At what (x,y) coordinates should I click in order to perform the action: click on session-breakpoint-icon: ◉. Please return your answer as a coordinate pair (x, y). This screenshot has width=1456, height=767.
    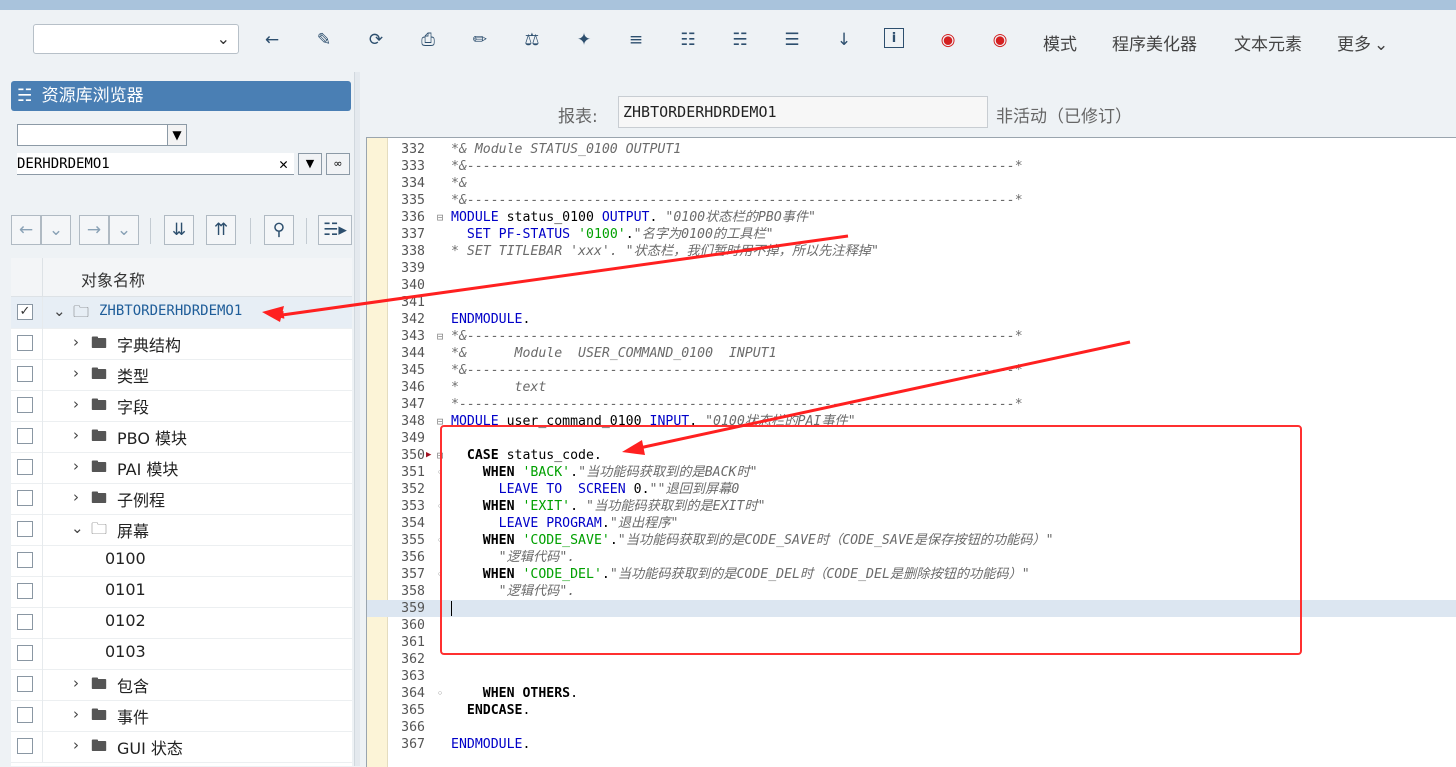
    Looking at the image, I should click on (1000, 40).